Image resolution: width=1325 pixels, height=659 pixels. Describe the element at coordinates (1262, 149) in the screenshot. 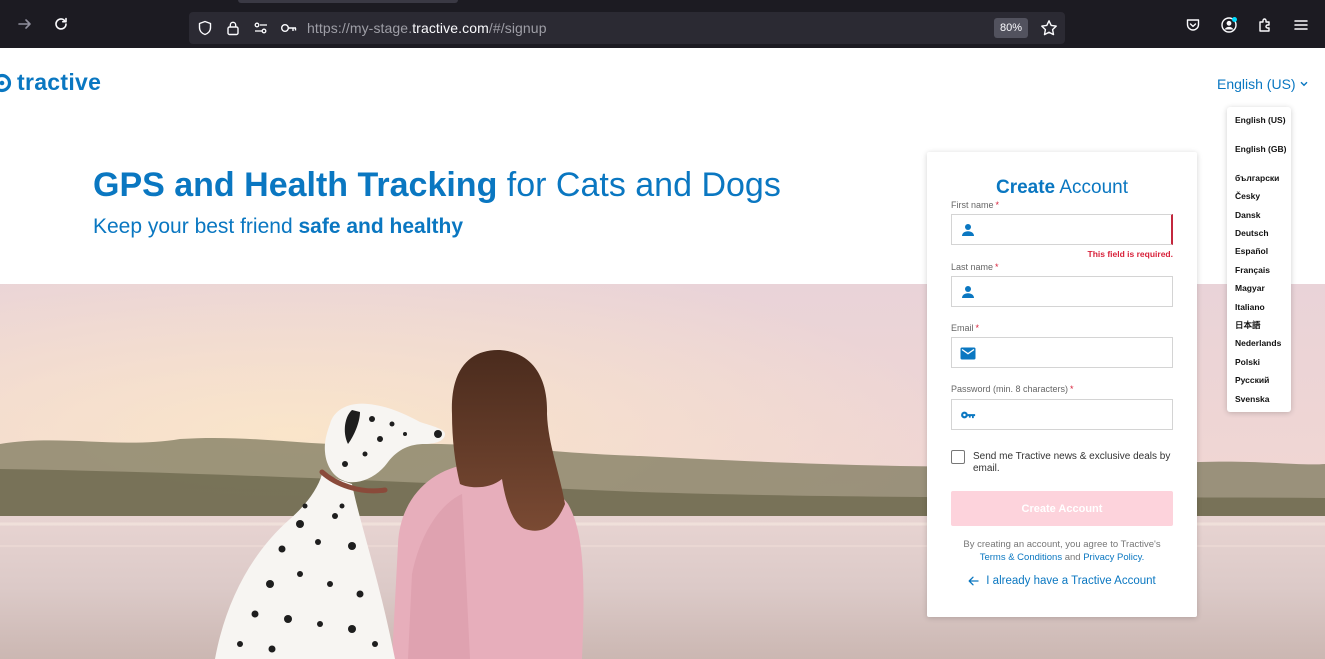

I see `language-option: English (GB)` at that location.